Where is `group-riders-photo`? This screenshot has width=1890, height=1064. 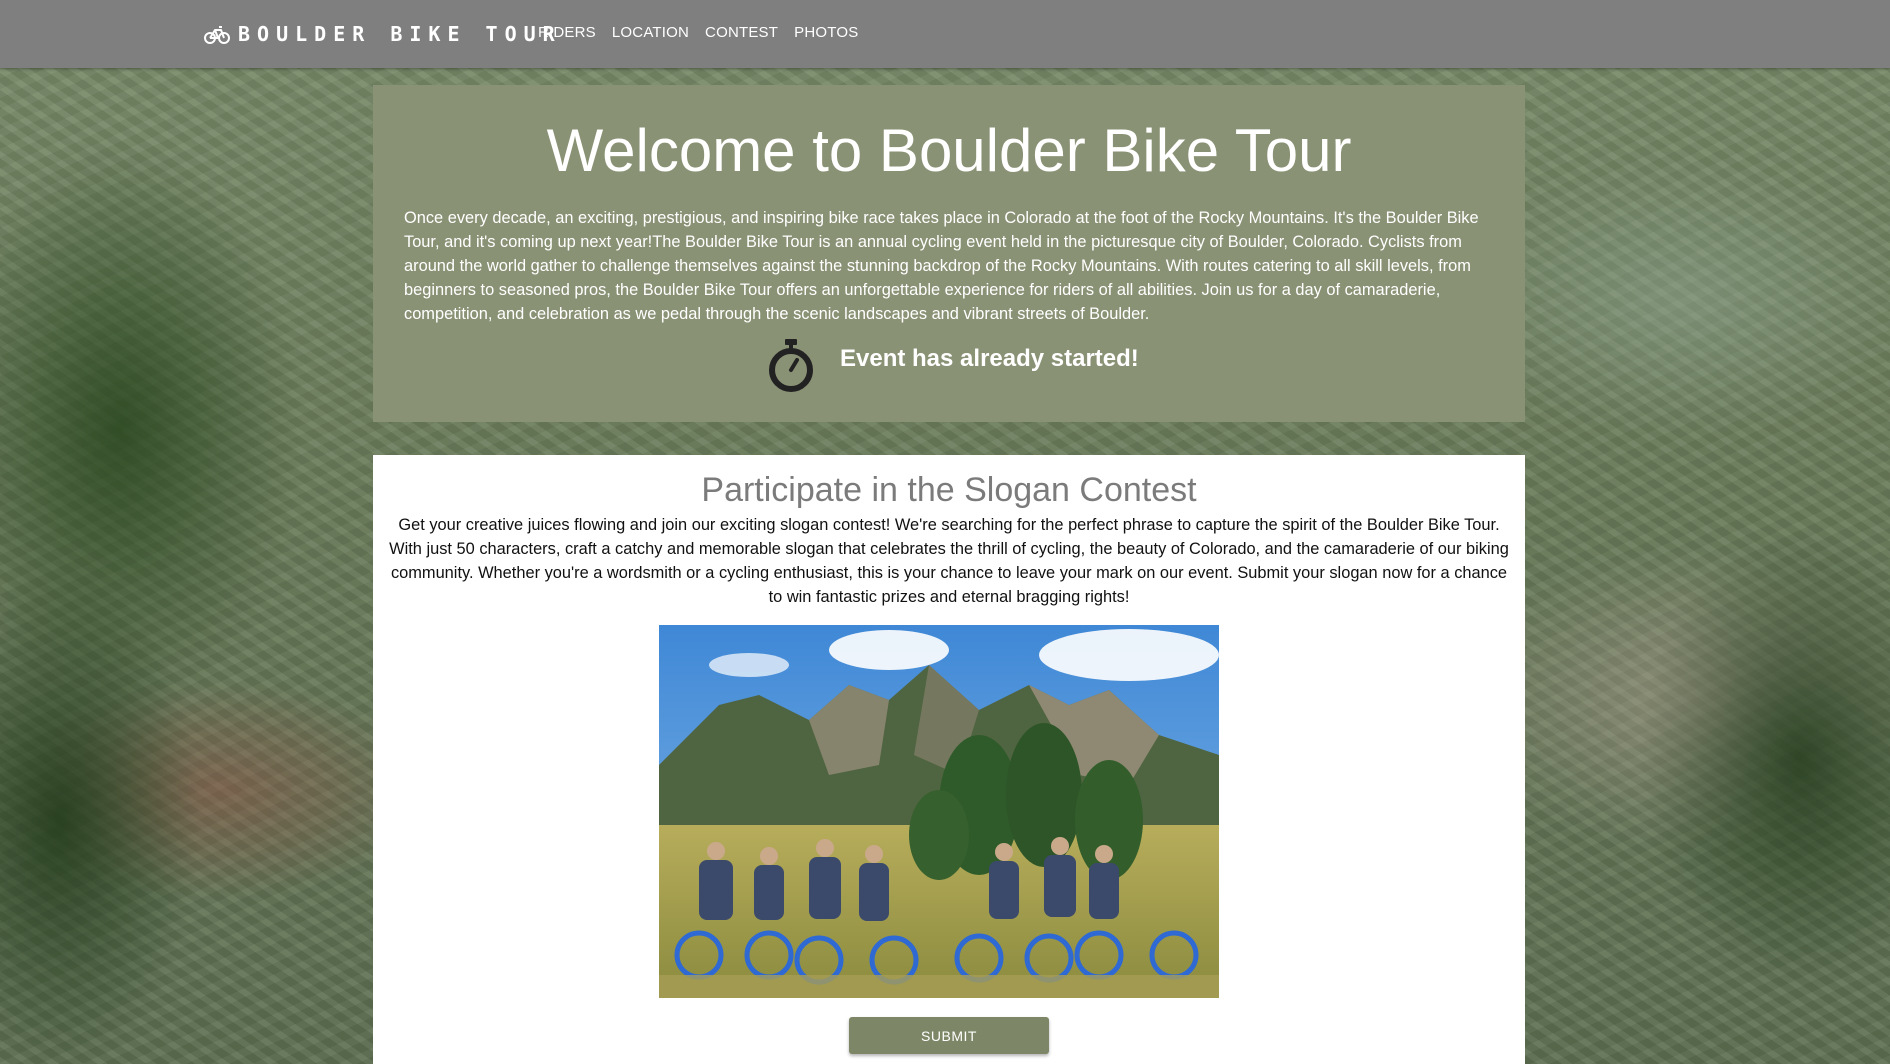 group-riders-photo is located at coordinates (939, 811).